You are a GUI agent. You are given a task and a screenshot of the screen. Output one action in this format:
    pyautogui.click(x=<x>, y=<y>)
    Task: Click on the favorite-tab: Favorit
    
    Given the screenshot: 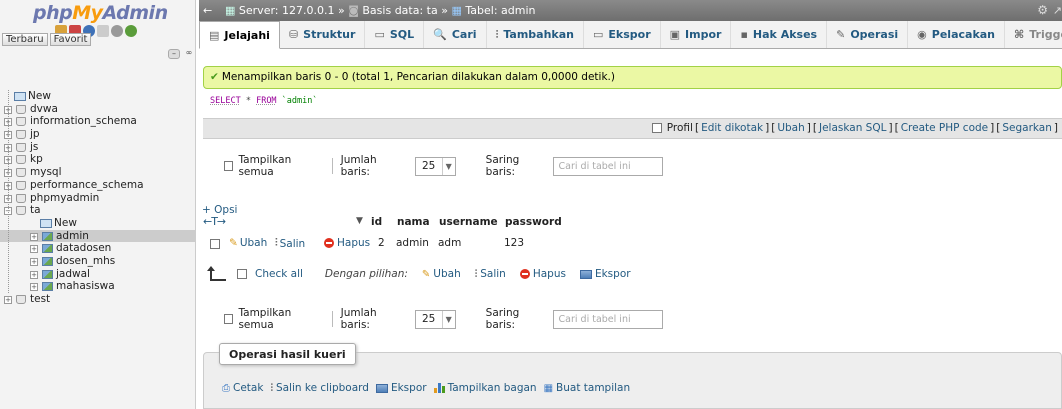 What is the action you would take?
    pyautogui.click(x=70, y=39)
    